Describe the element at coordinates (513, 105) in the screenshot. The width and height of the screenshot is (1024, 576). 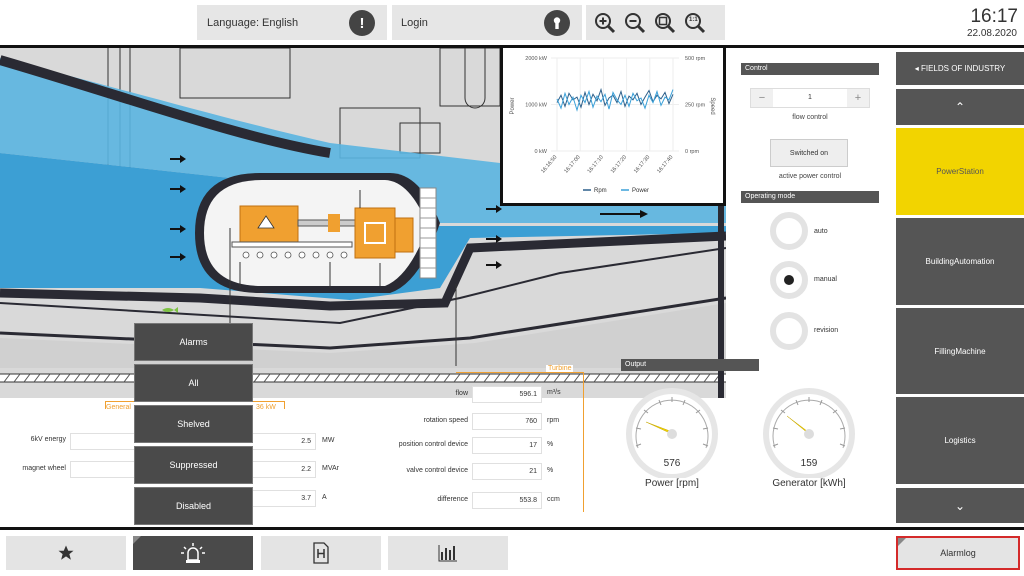
I see `chart-y-axis-label: Power` at that location.